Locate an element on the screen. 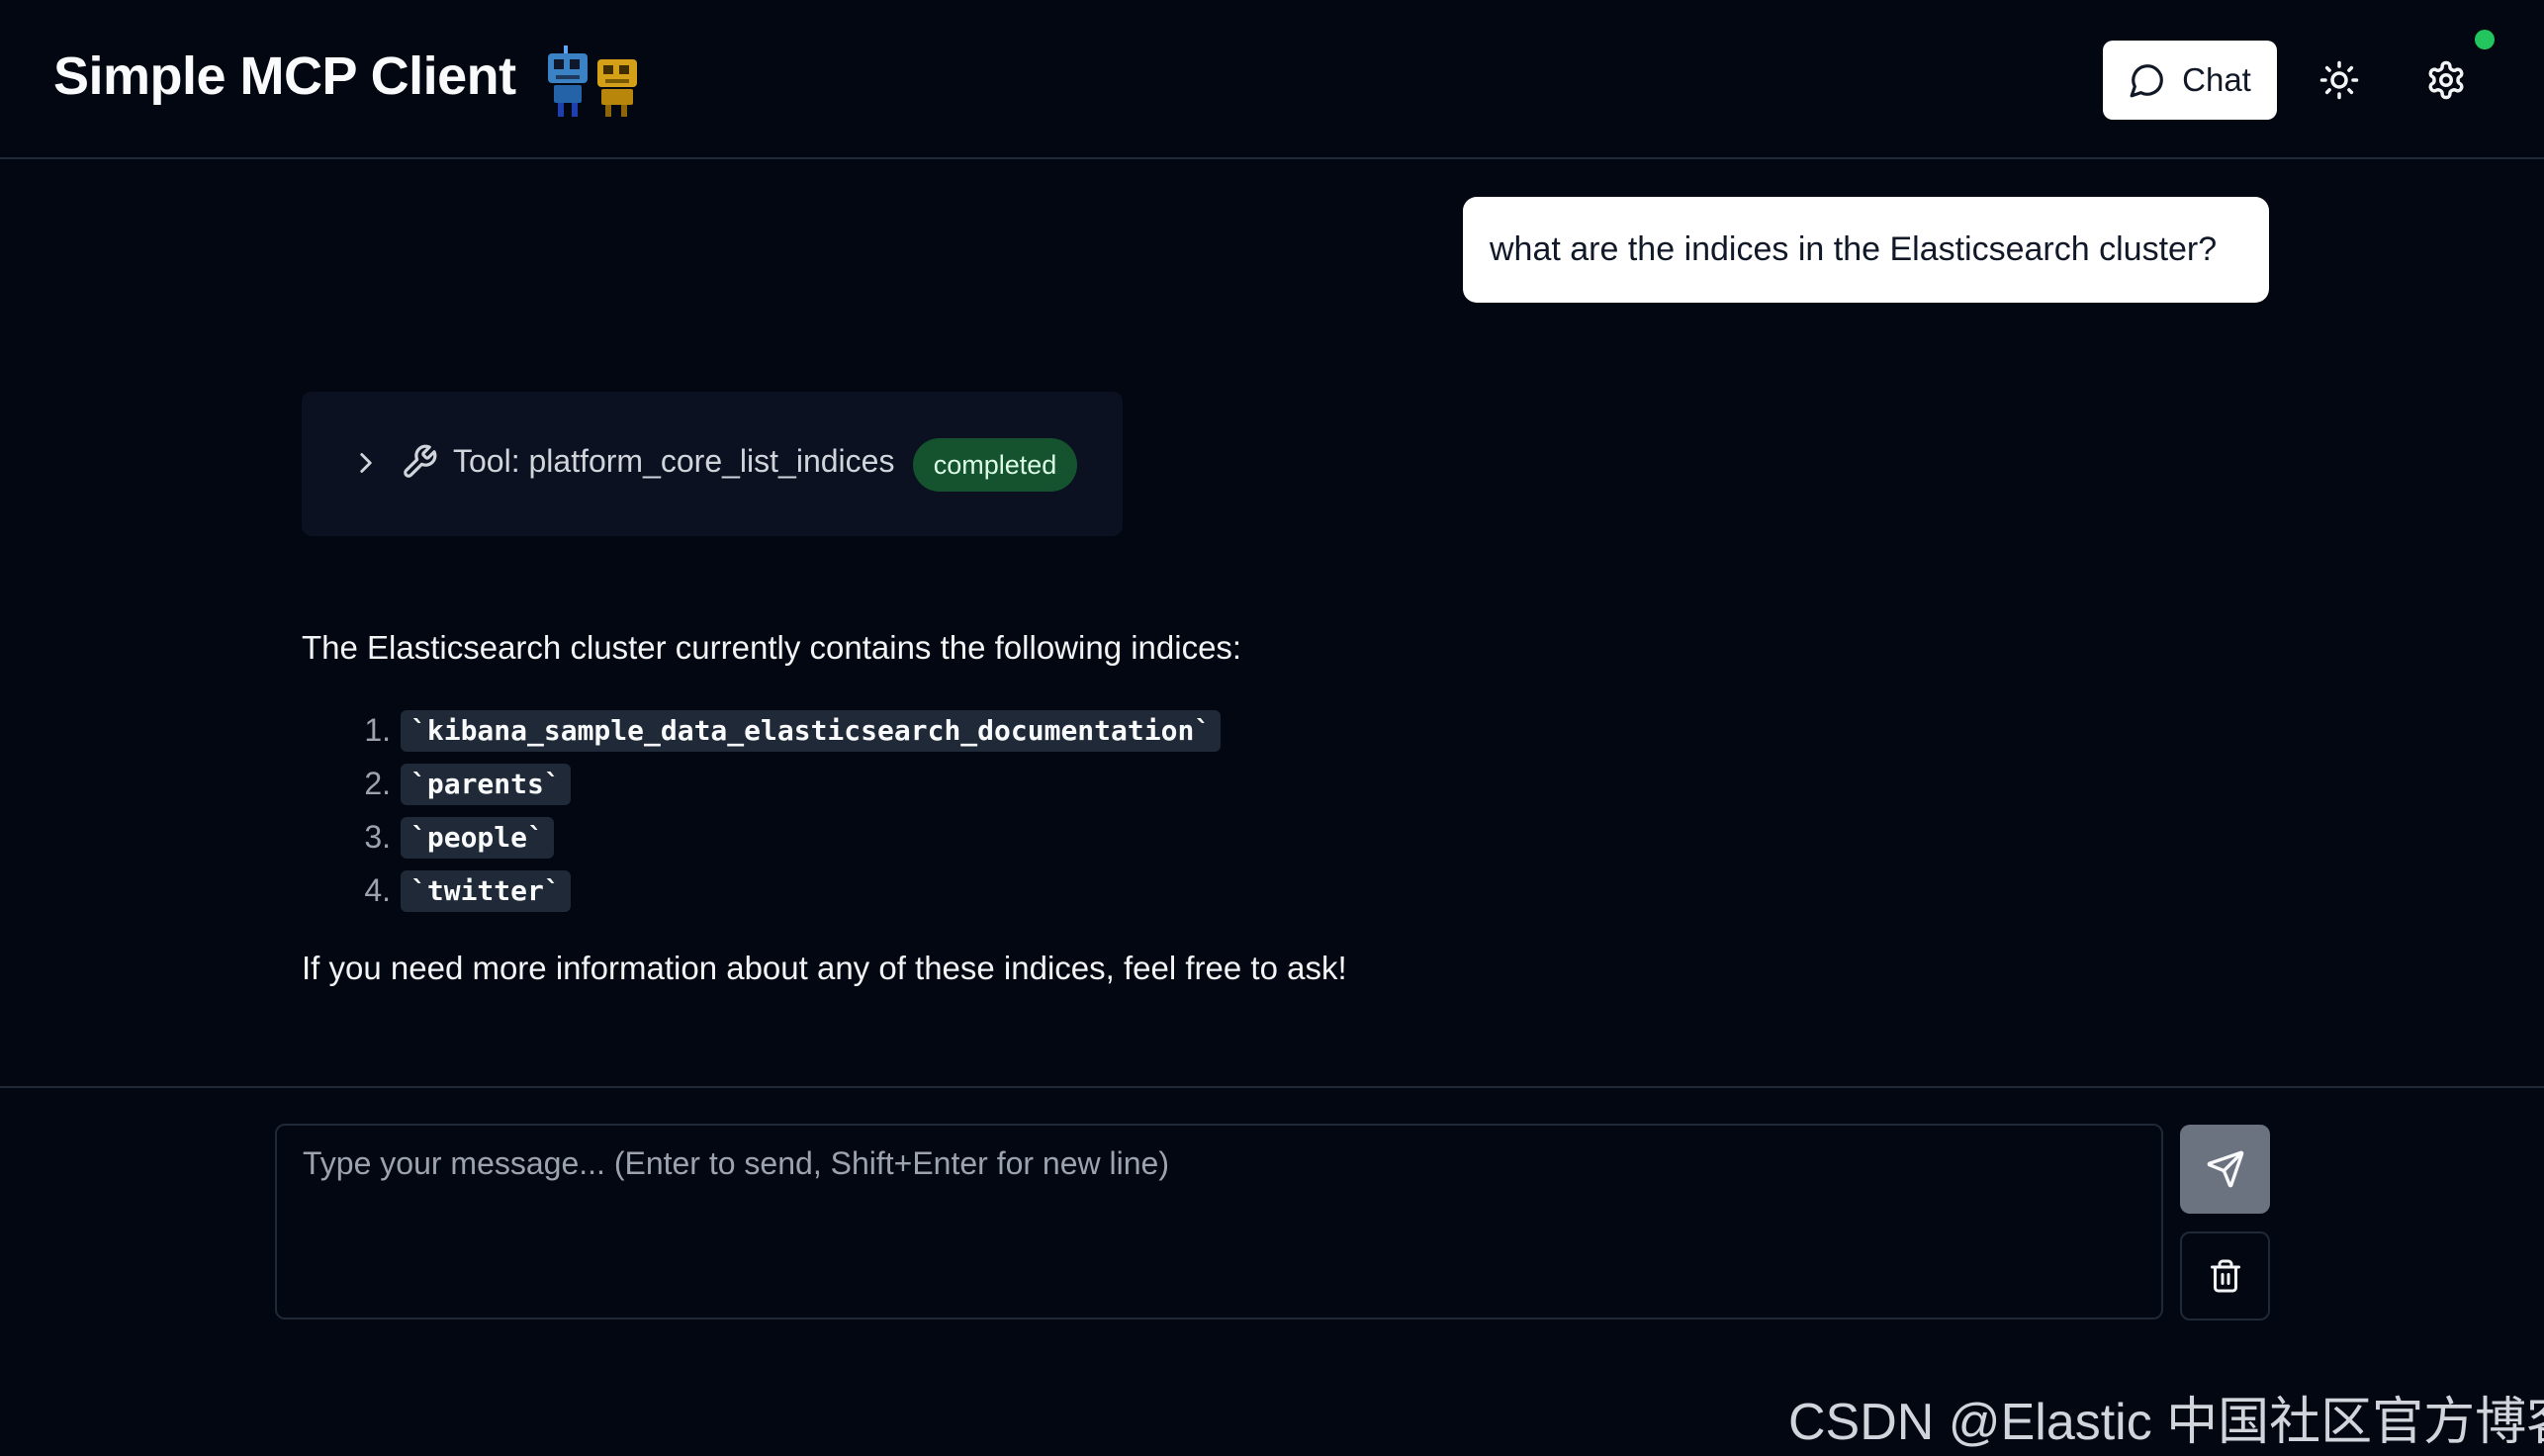  sun-icon is located at coordinates (2339, 80).